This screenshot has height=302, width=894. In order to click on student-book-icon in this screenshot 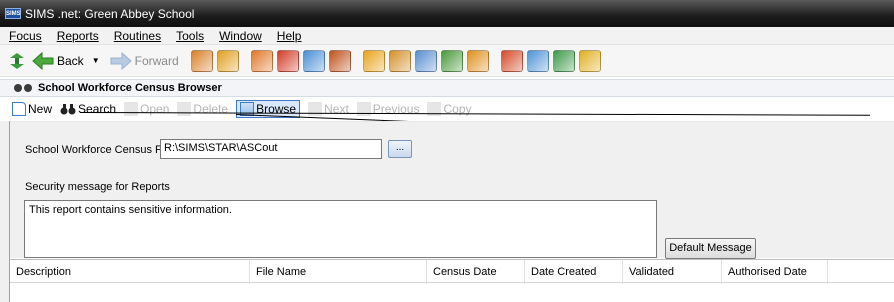, I will do `click(399, 60)`.